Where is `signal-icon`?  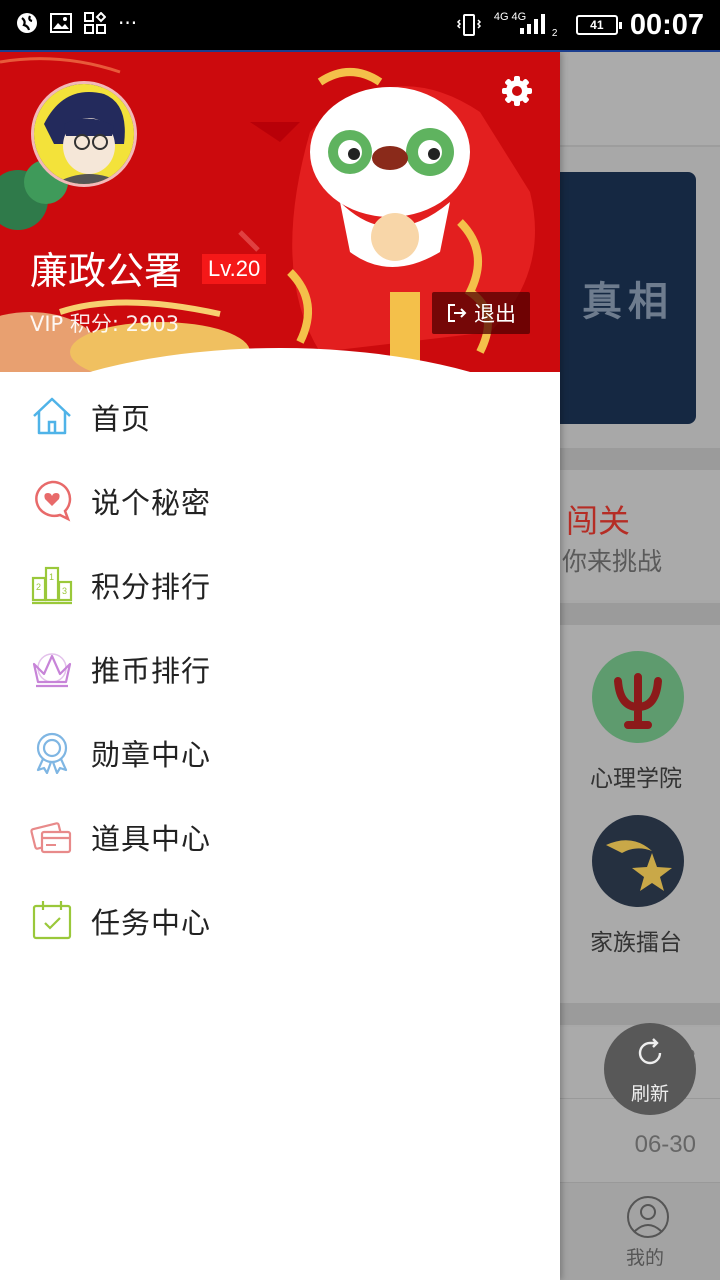
signal-icon is located at coordinates (532, 24).